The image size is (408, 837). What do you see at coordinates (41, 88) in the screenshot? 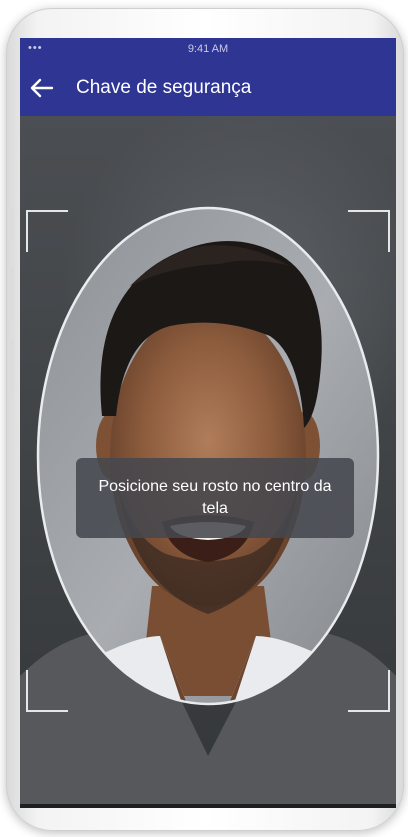
I see `arrow-left-icon` at bounding box center [41, 88].